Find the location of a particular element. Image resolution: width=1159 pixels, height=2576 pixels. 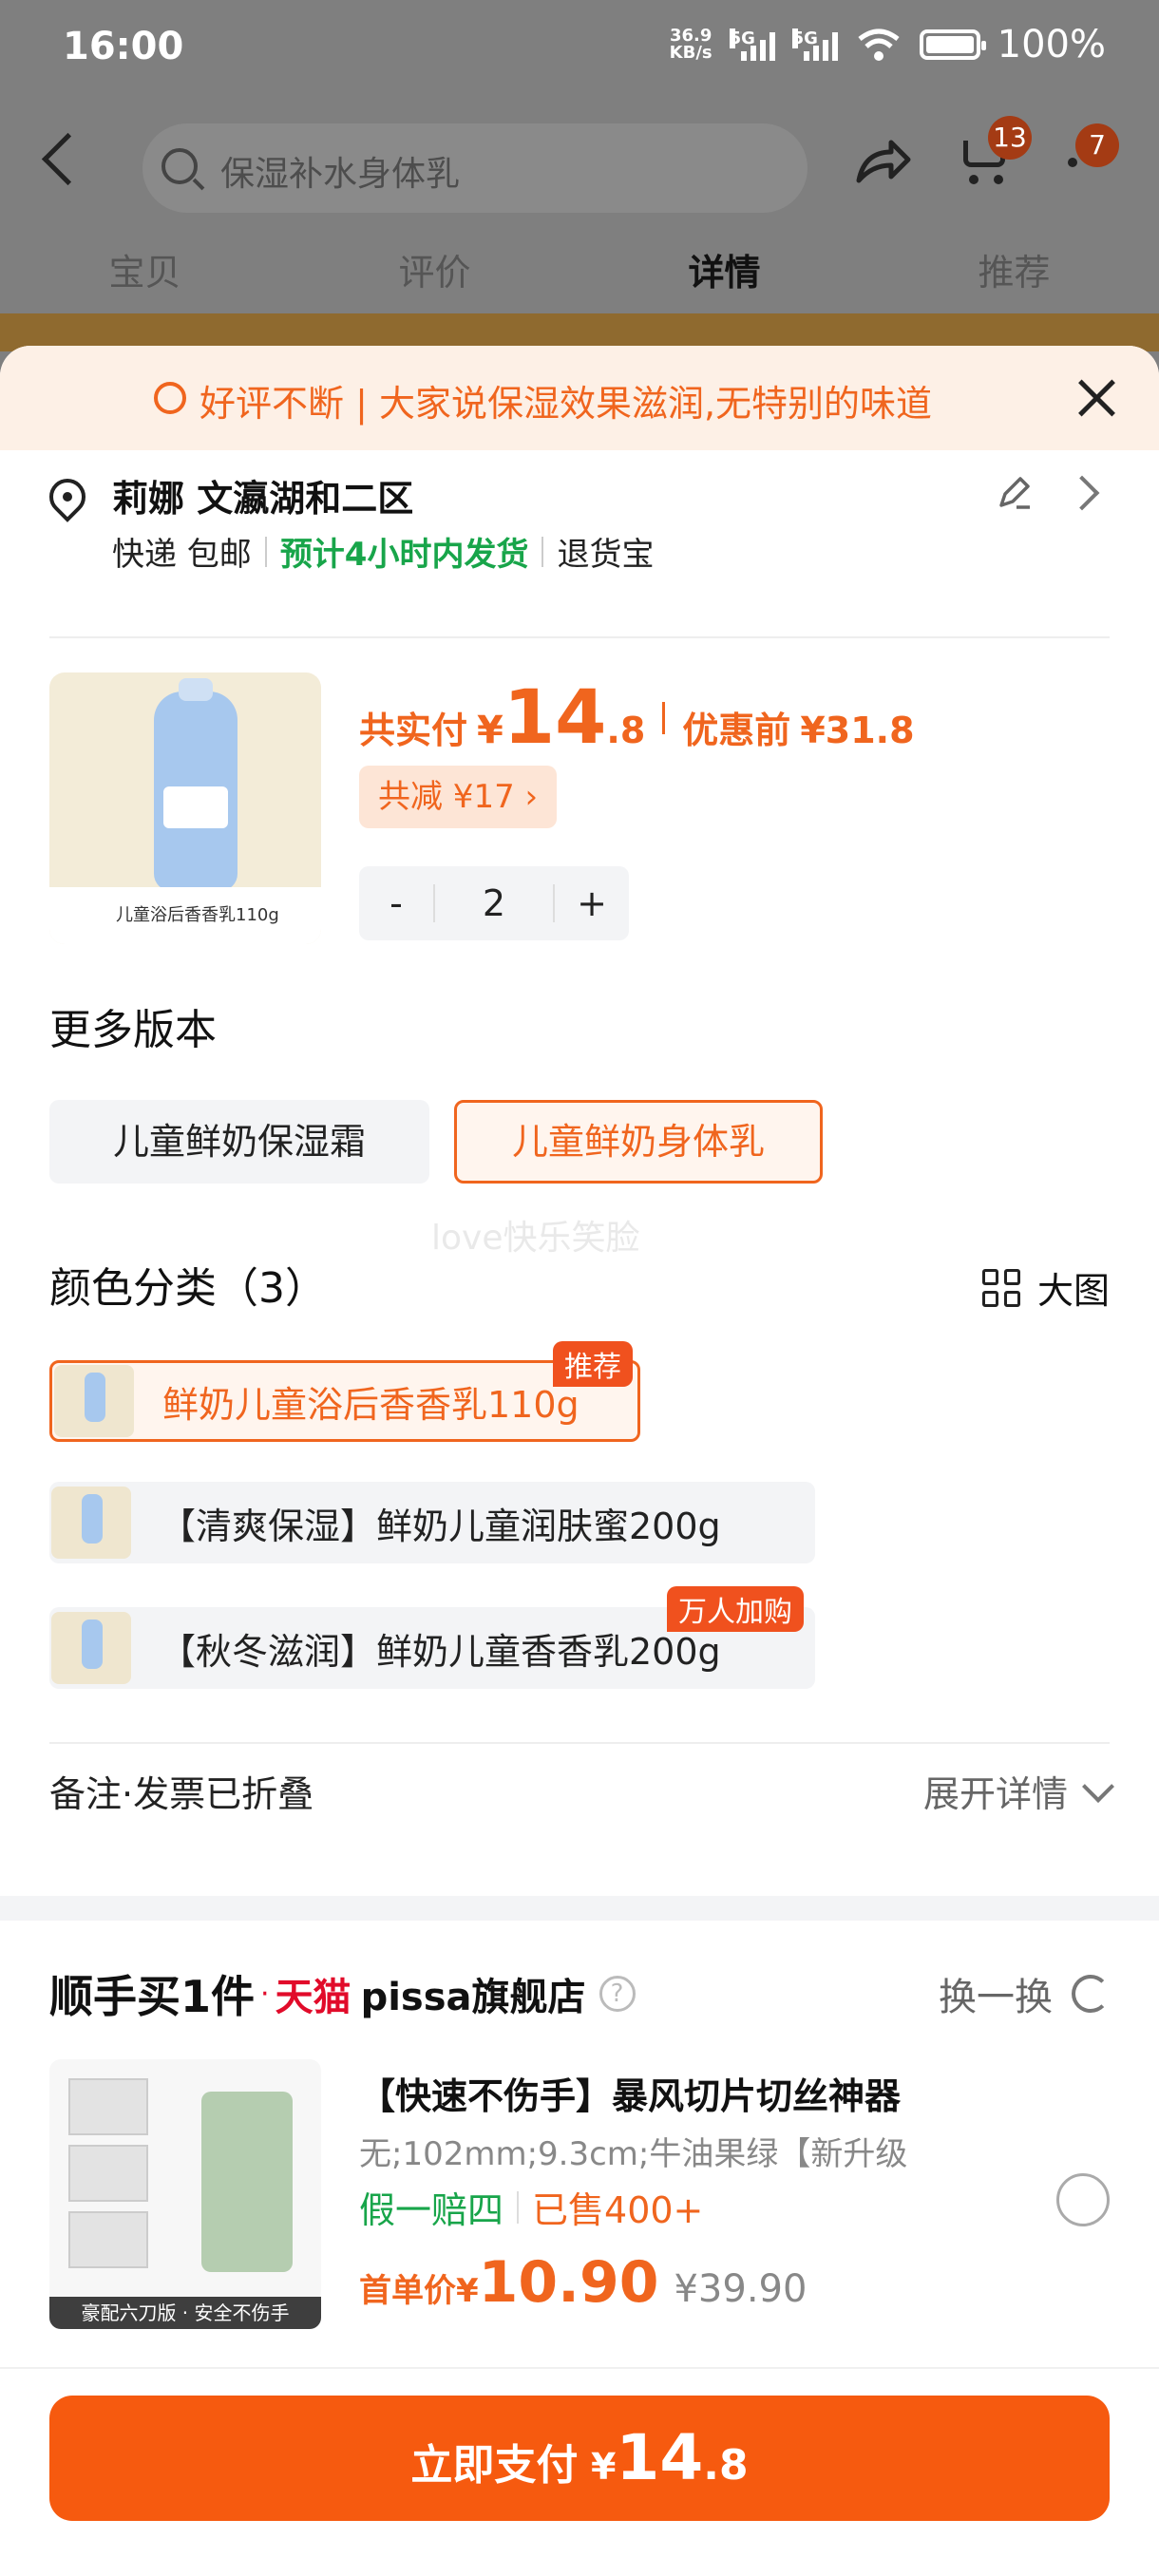

increase-button: + is located at coordinates (592, 903).